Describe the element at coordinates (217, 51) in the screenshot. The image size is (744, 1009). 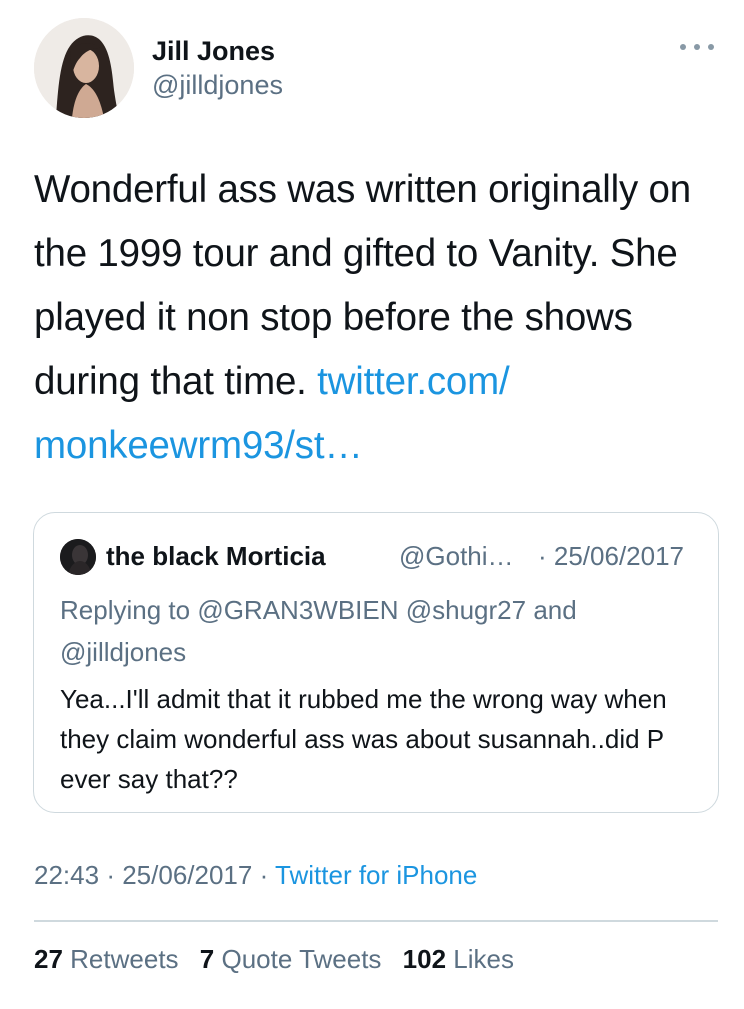
I see `author-name: Jill Jones` at that location.